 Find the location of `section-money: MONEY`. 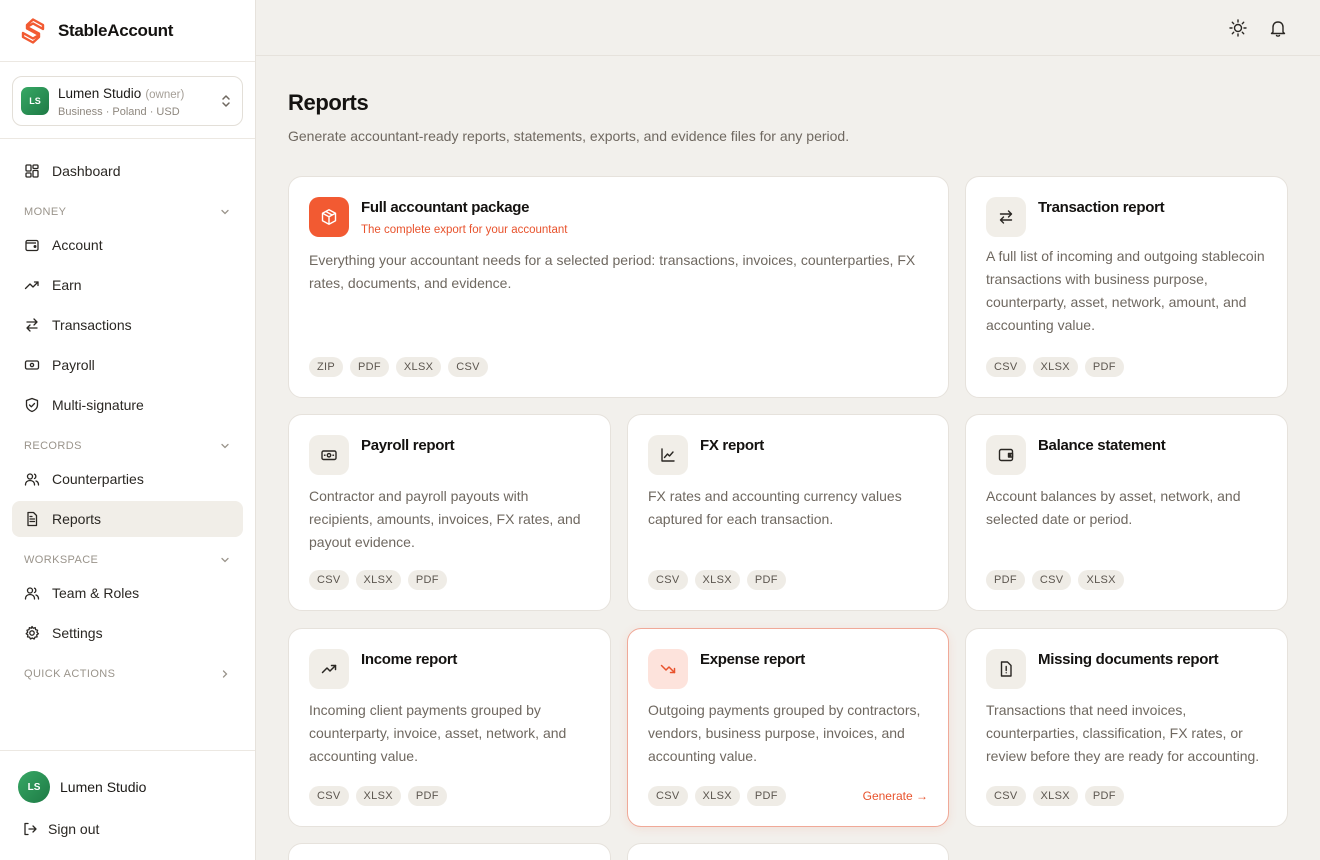

section-money: MONEY is located at coordinates (127, 212).